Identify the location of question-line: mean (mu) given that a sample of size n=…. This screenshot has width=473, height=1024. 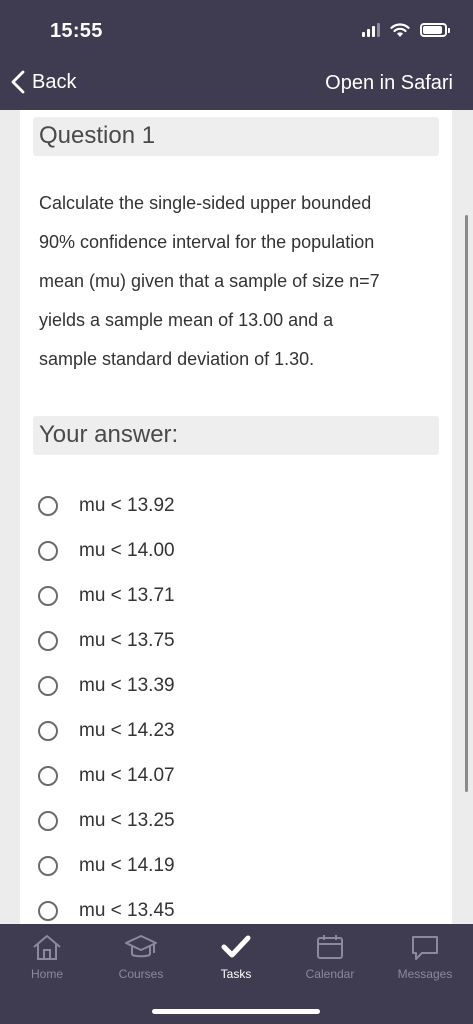
(209, 281).